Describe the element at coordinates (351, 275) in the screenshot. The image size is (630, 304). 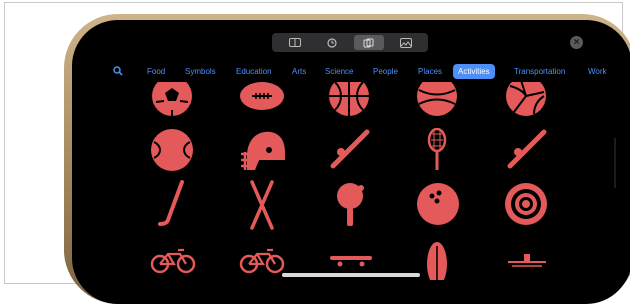
I see `home-indicator` at that location.